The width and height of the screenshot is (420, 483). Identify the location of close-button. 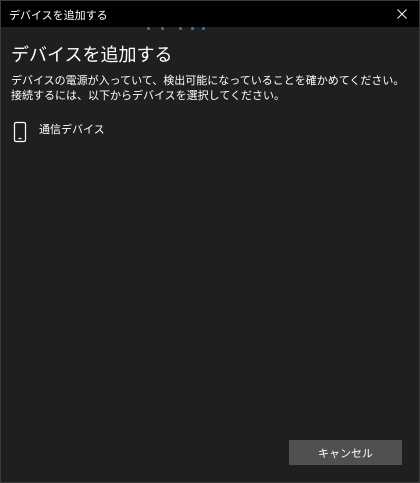
(402, 14).